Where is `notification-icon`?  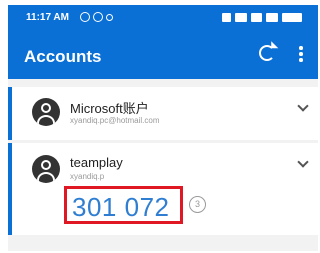 notification-icon is located at coordinates (98, 17).